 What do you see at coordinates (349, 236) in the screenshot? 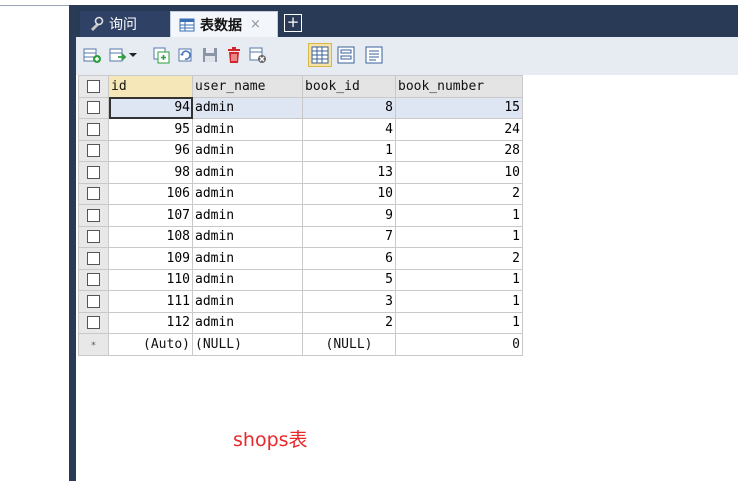
I see `cell-book-id: 7` at bounding box center [349, 236].